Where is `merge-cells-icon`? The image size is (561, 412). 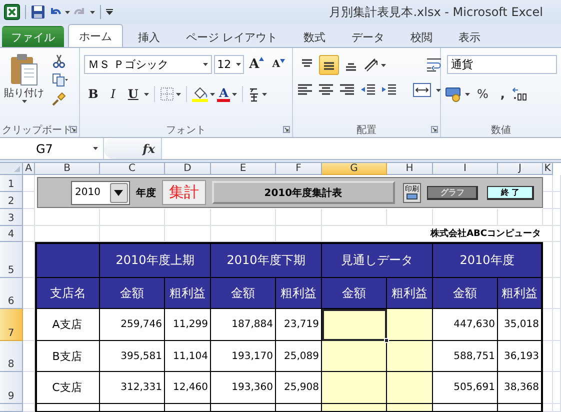 merge-cells-icon is located at coordinates (422, 90).